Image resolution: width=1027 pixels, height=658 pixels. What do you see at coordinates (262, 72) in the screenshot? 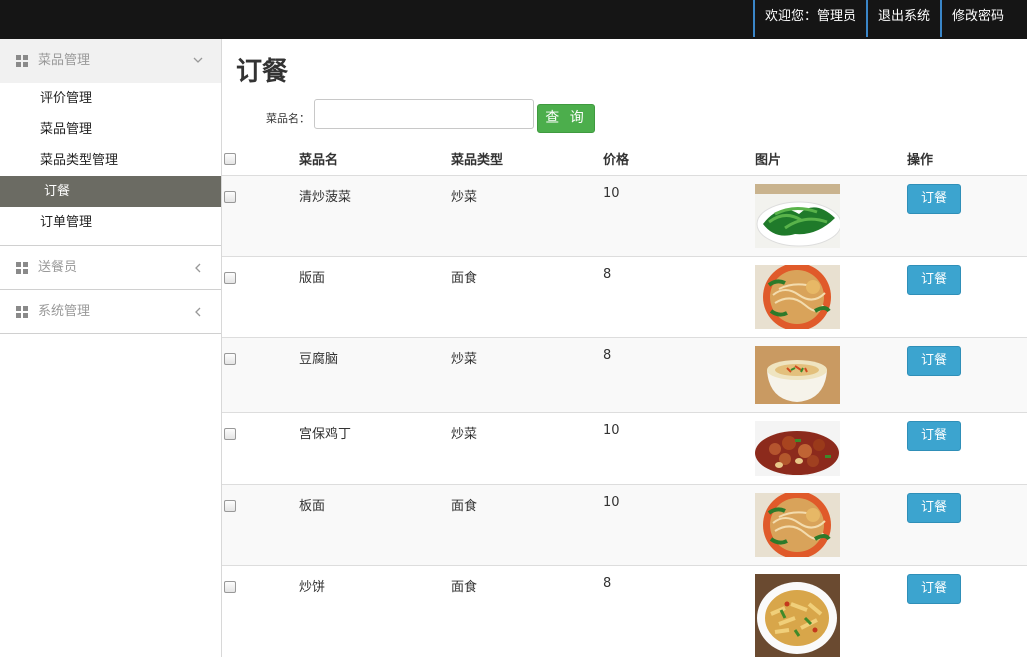
I see `page-title: 订餐` at bounding box center [262, 72].